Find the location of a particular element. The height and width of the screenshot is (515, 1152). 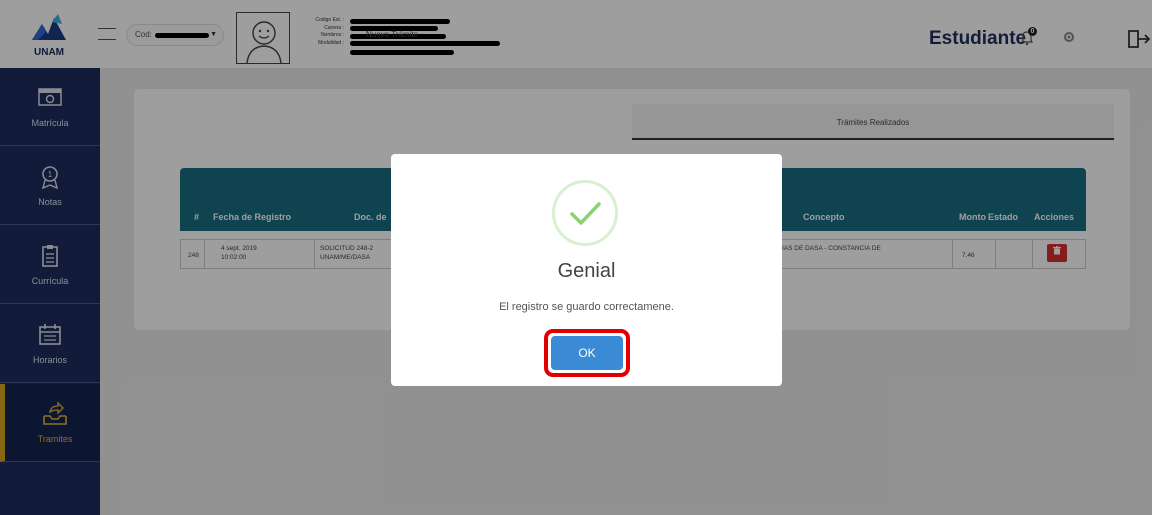

modal-title: Genial is located at coordinates (586, 271).